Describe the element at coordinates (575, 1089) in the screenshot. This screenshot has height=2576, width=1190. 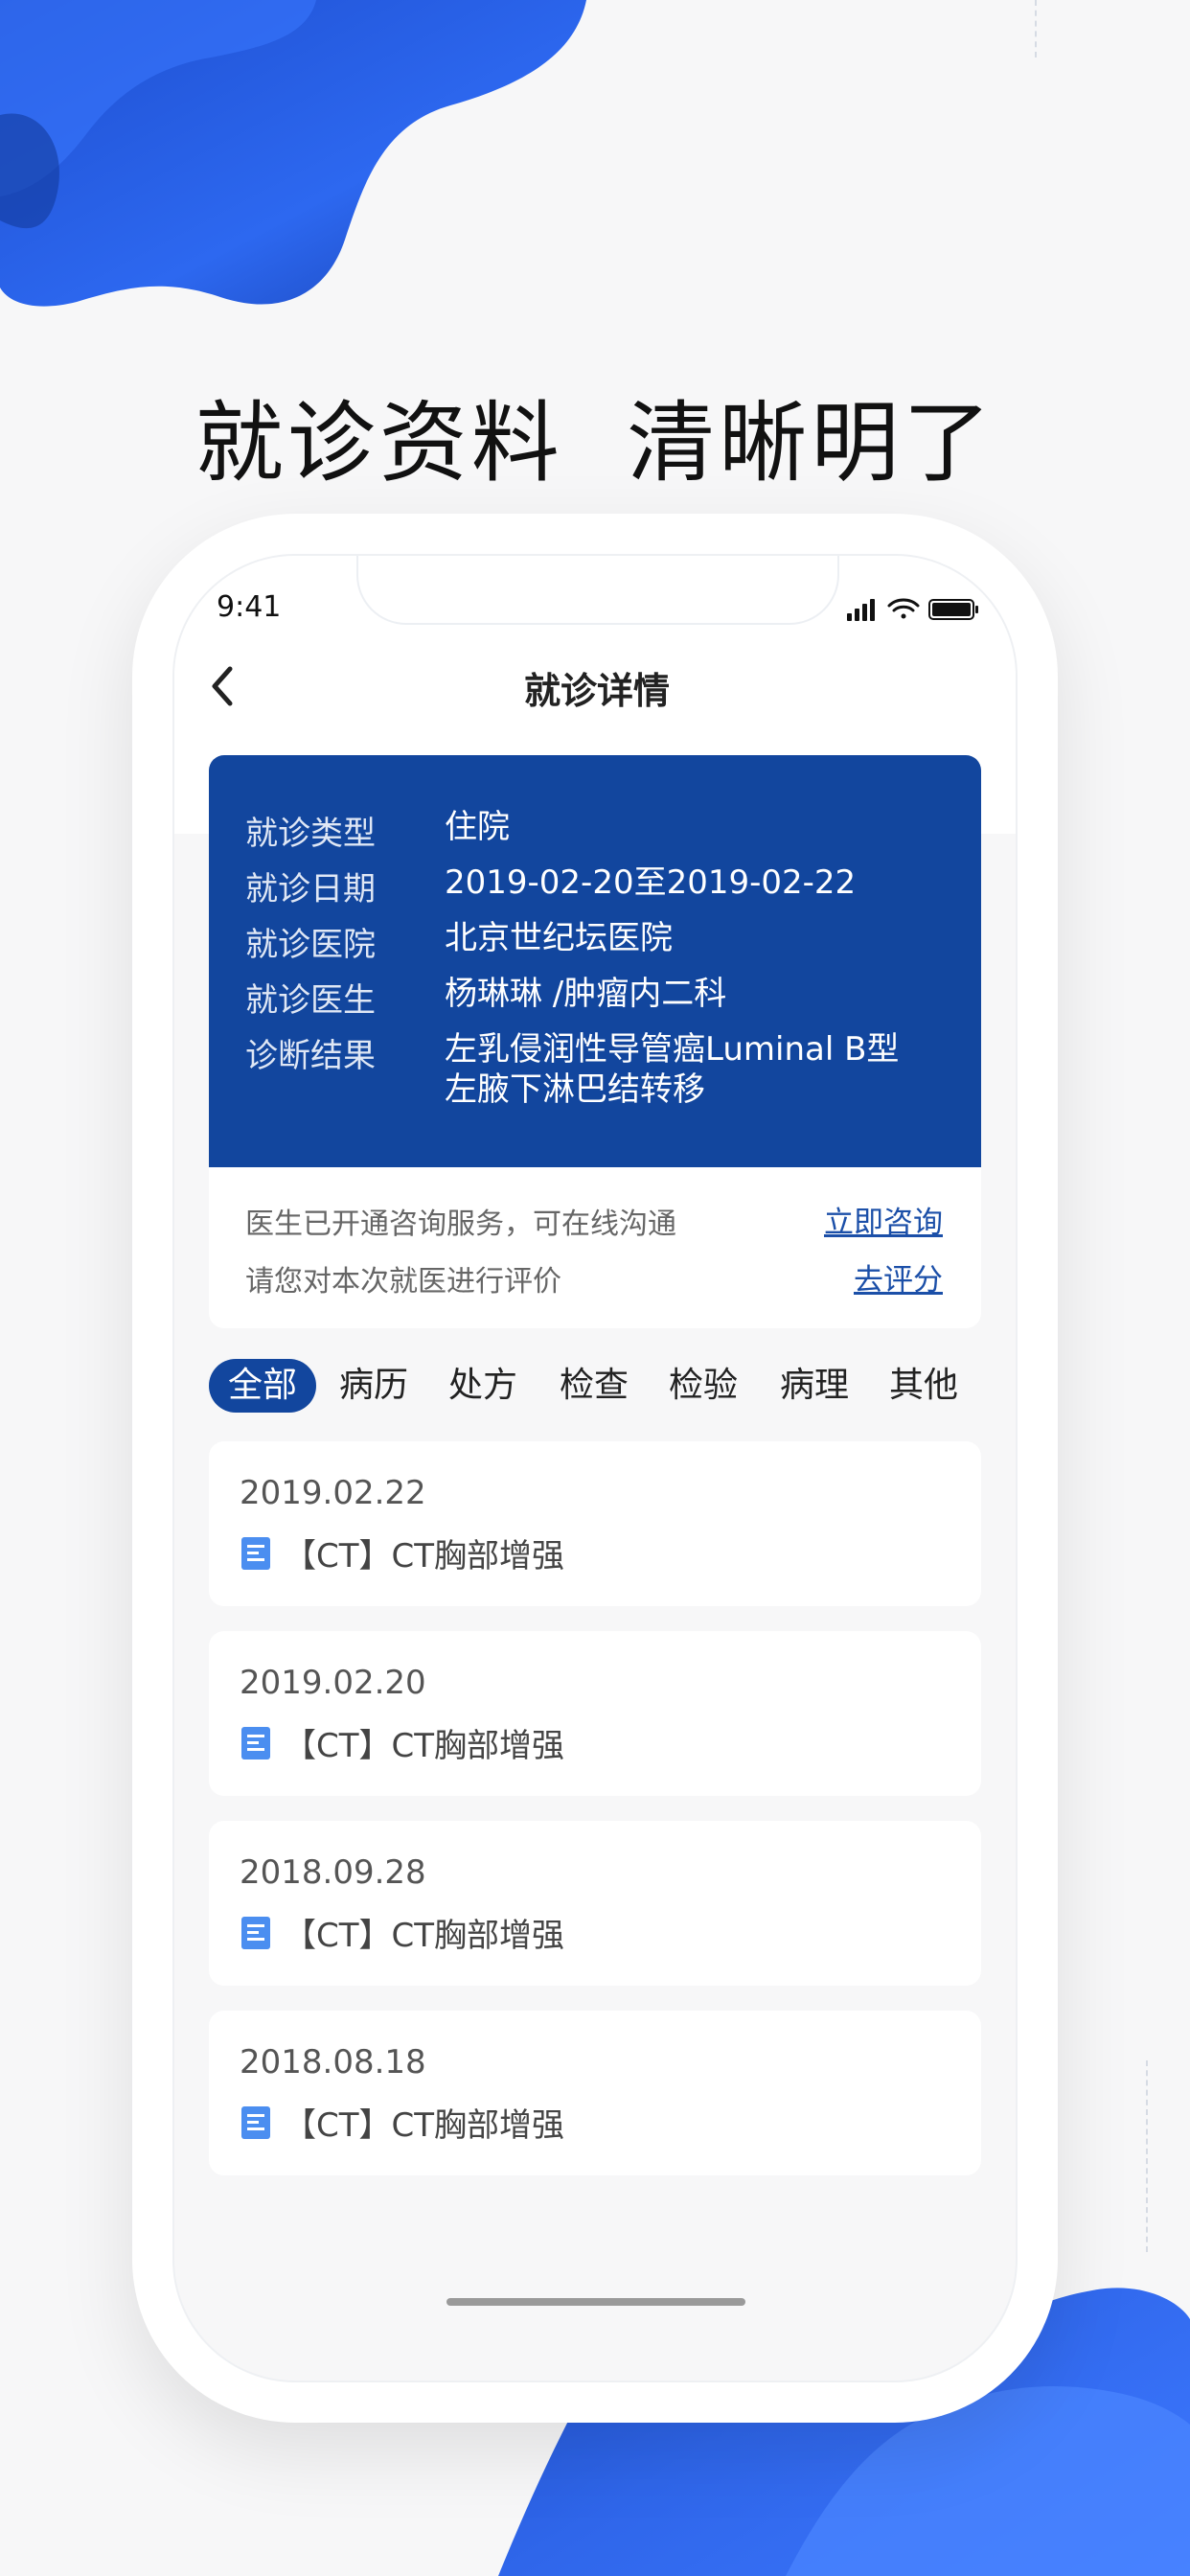
I see `info-value-line2: 左腋下淋巴结转移` at that location.